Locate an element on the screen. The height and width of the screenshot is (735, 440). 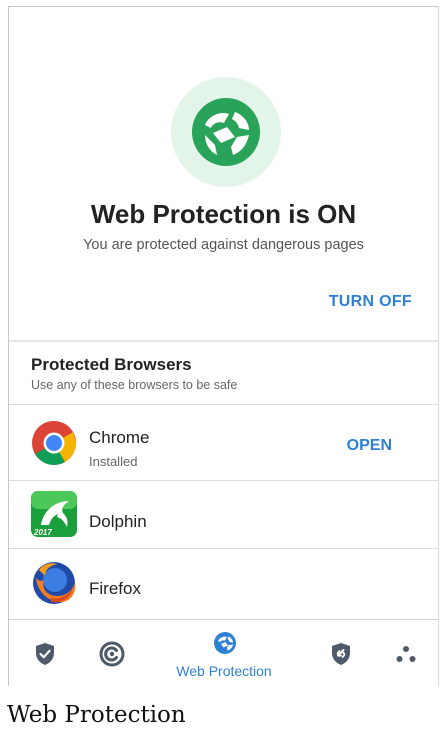
protected-browsers-subheading: Use any of these browsers to be safe is located at coordinates (134, 385).